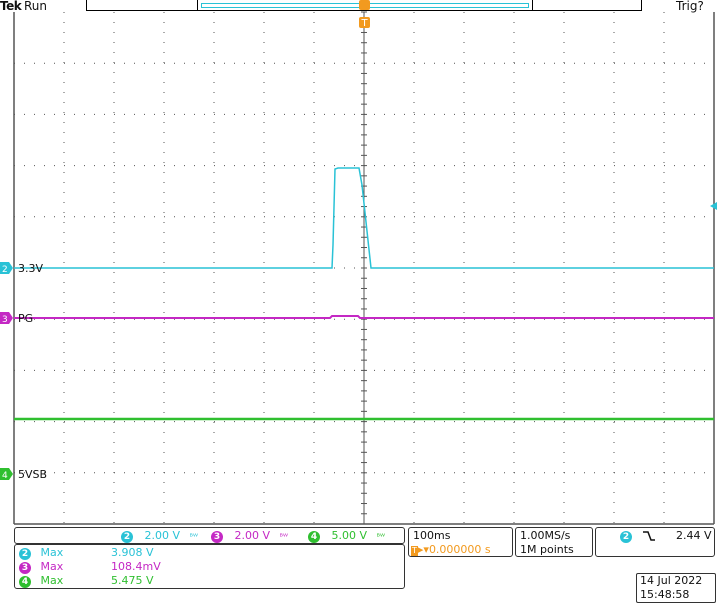 Image resolution: width=717 pixels, height=603 pixels. I want to click on measurement-row: 3 Max, so click(41, 567).